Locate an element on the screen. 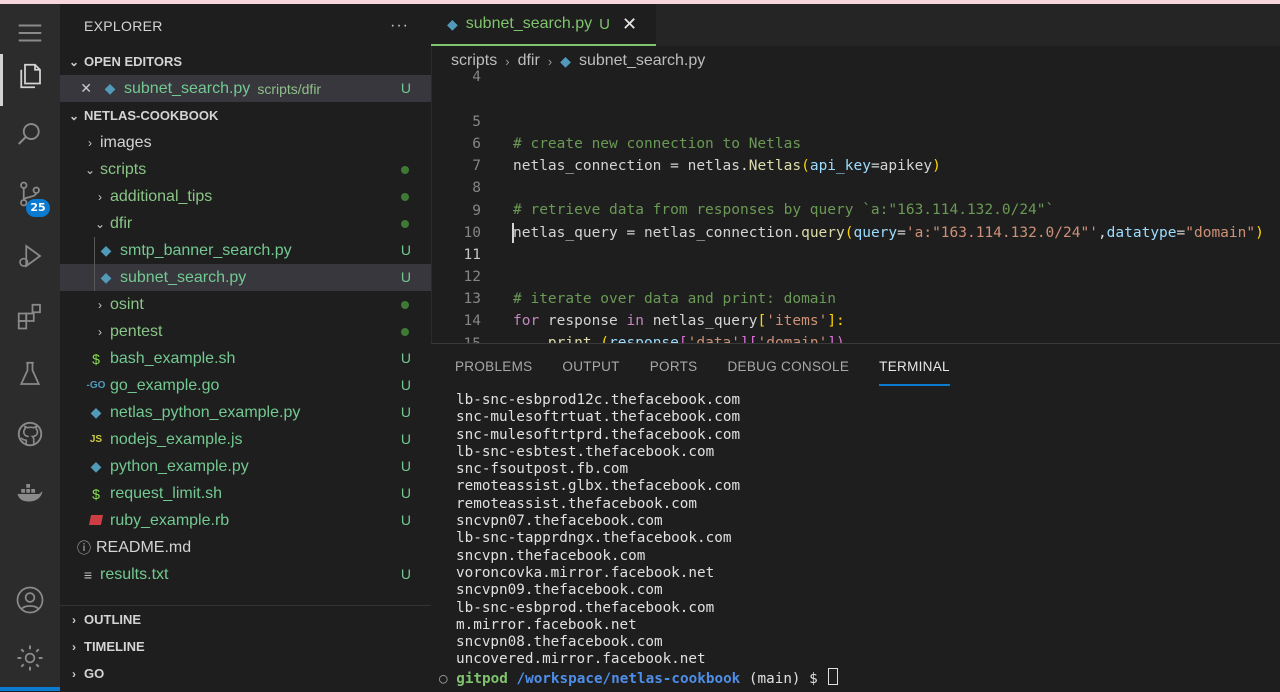 This screenshot has width=1280, height=692. project-section: ⌄ NETLAS-COOKBOOK is located at coordinates (245, 115).